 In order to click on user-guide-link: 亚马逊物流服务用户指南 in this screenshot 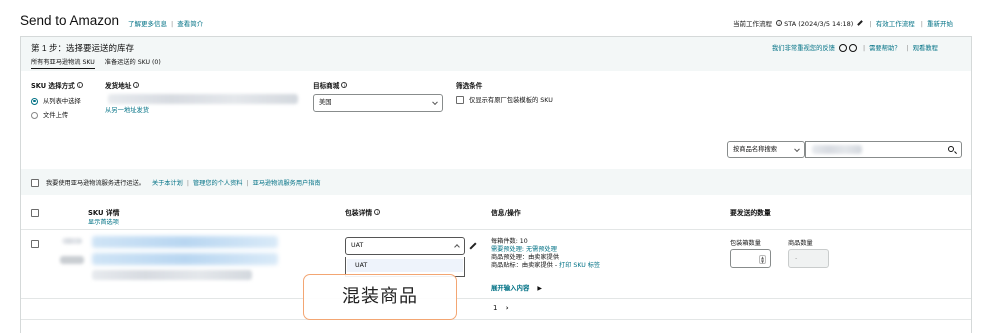, I will do `click(287, 183)`.